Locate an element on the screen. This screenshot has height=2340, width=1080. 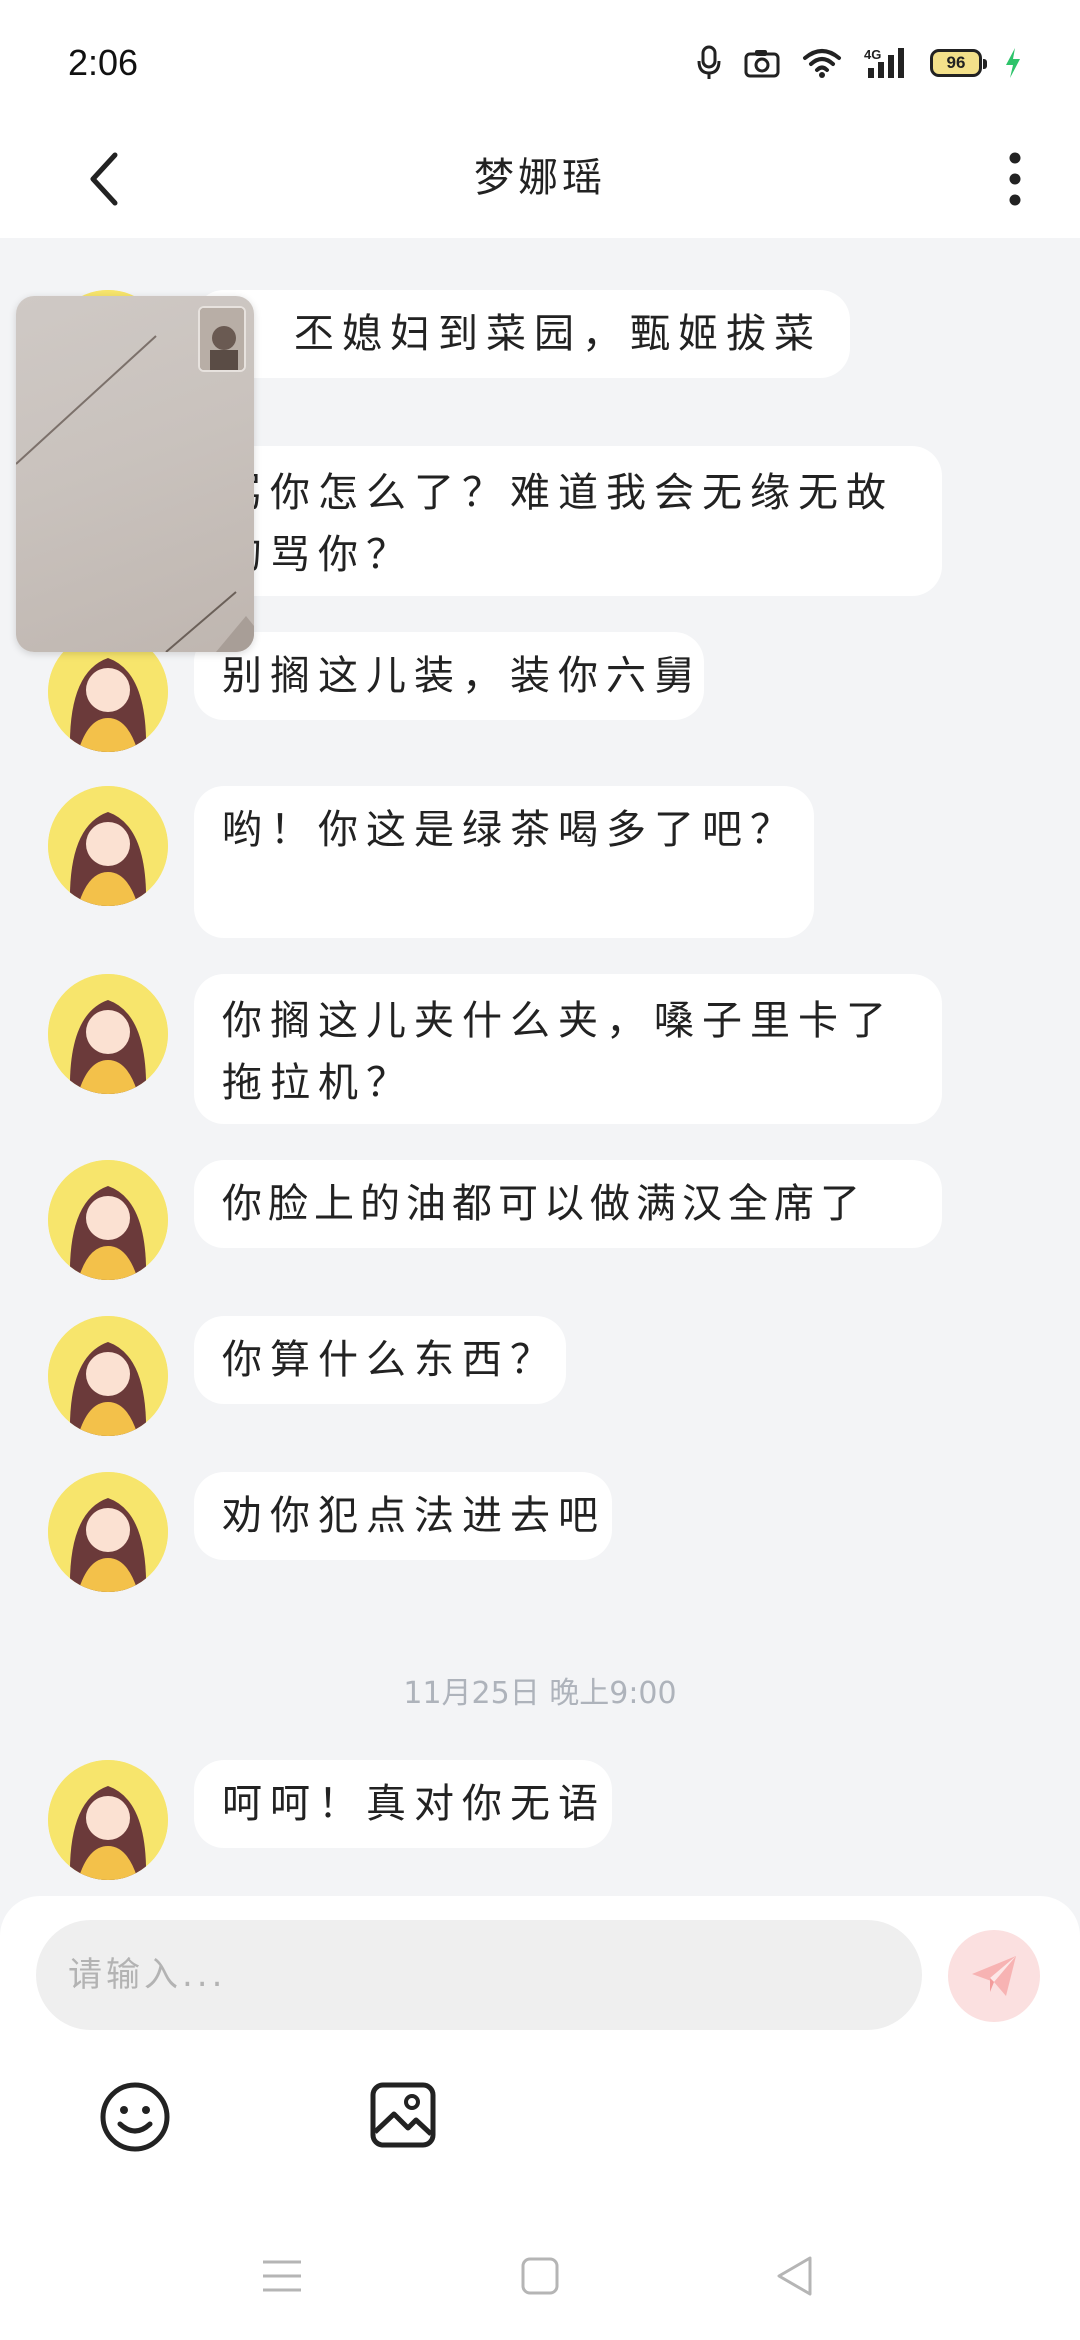
video-call-pip is located at coordinates (135, 474).